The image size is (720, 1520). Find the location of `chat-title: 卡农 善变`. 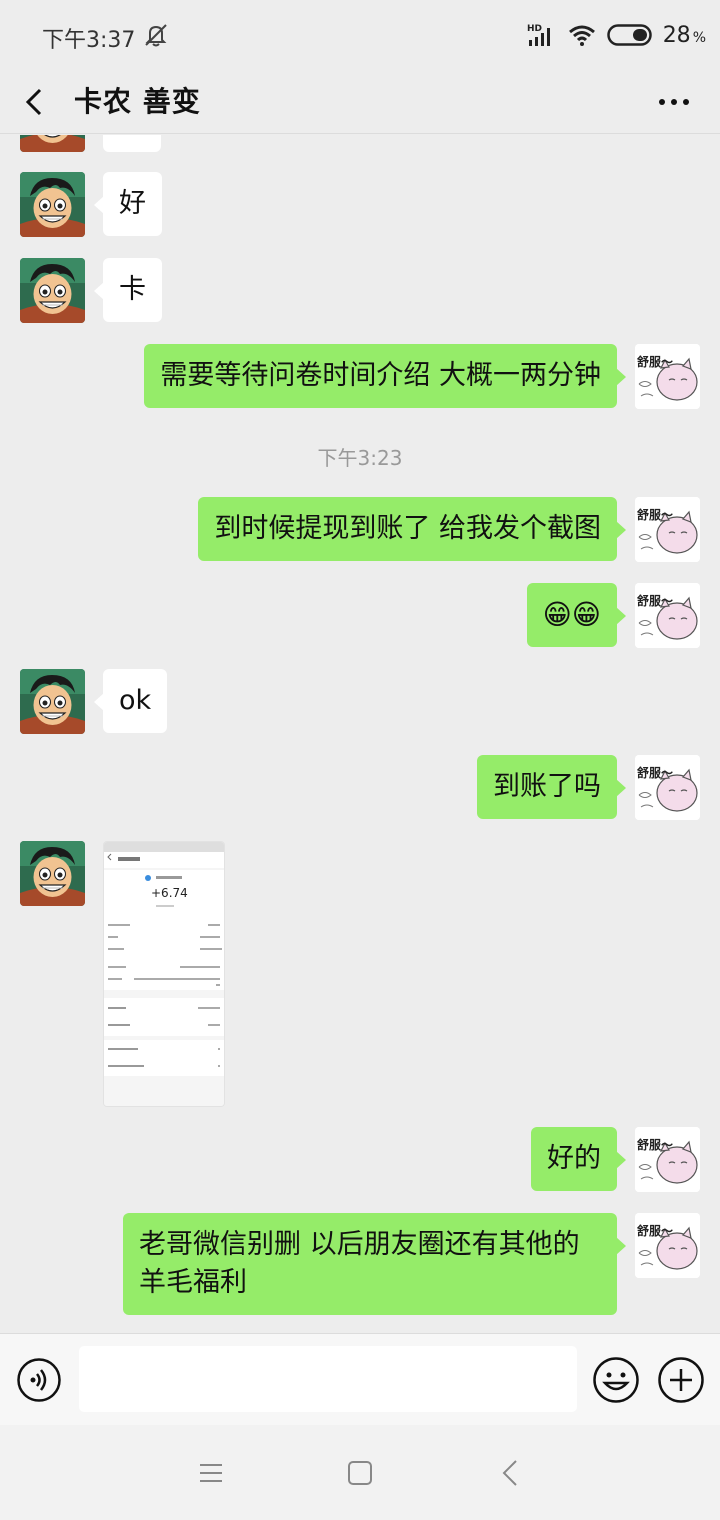

chat-title: 卡农 善变 is located at coordinates (137, 101).